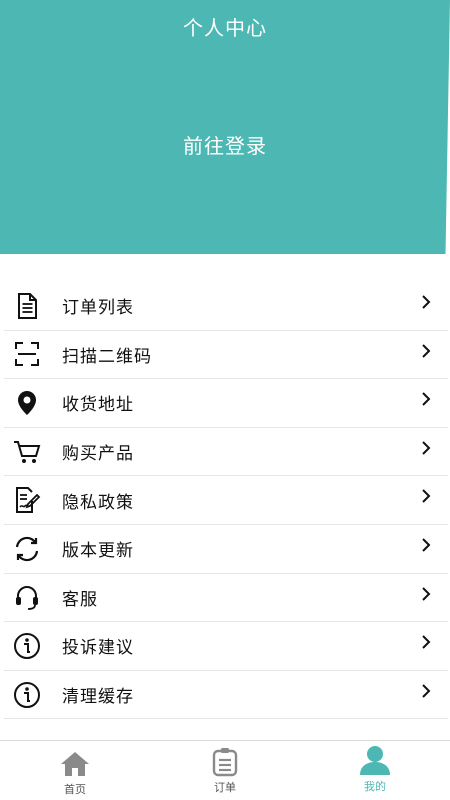 This screenshot has height=800, width=450. What do you see at coordinates (27, 403) in the screenshot?
I see `location-pin-icon` at bounding box center [27, 403].